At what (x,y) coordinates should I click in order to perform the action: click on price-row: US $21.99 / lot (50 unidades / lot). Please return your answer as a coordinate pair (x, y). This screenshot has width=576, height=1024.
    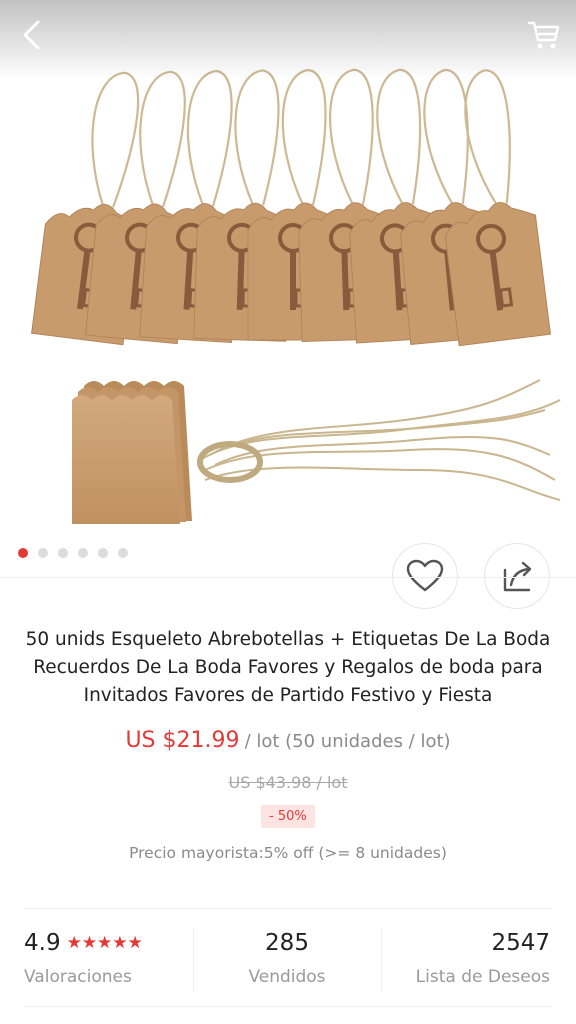
    Looking at the image, I should click on (288, 740).